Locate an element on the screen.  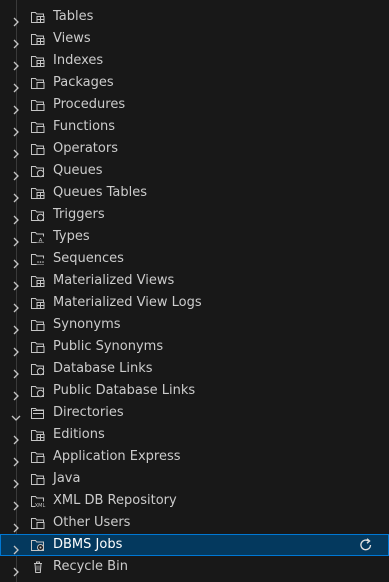
tree-item-synonyms: Synonyms is located at coordinates (194, 325).